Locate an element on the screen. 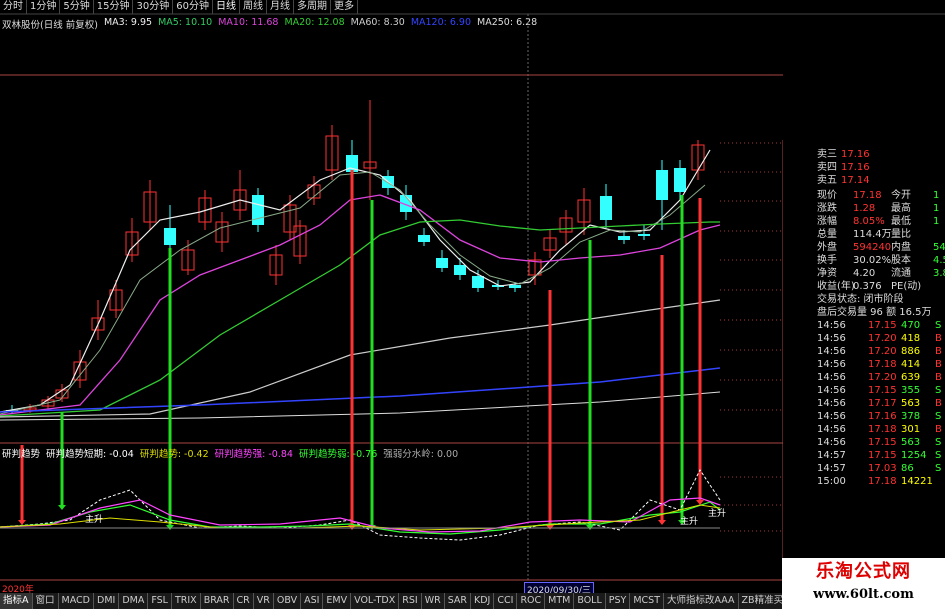 The height and width of the screenshot is (609, 945). tab-indicator: MTM is located at coordinates (560, 601).